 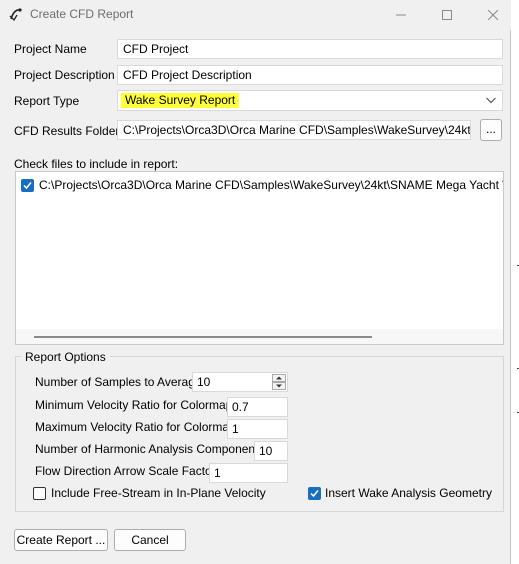 I want to click on project-description-field: CFD Project Description, so click(x=310, y=75).